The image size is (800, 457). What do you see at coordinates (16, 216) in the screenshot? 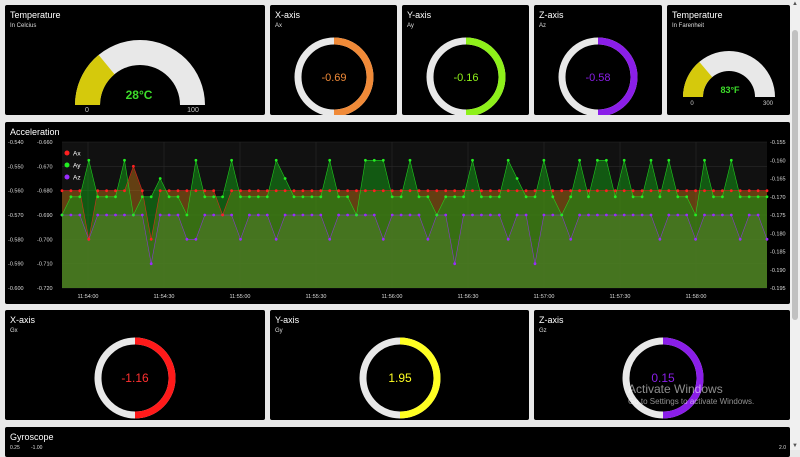
I see `y-tick-outer: -0.570` at bounding box center [16, 216].